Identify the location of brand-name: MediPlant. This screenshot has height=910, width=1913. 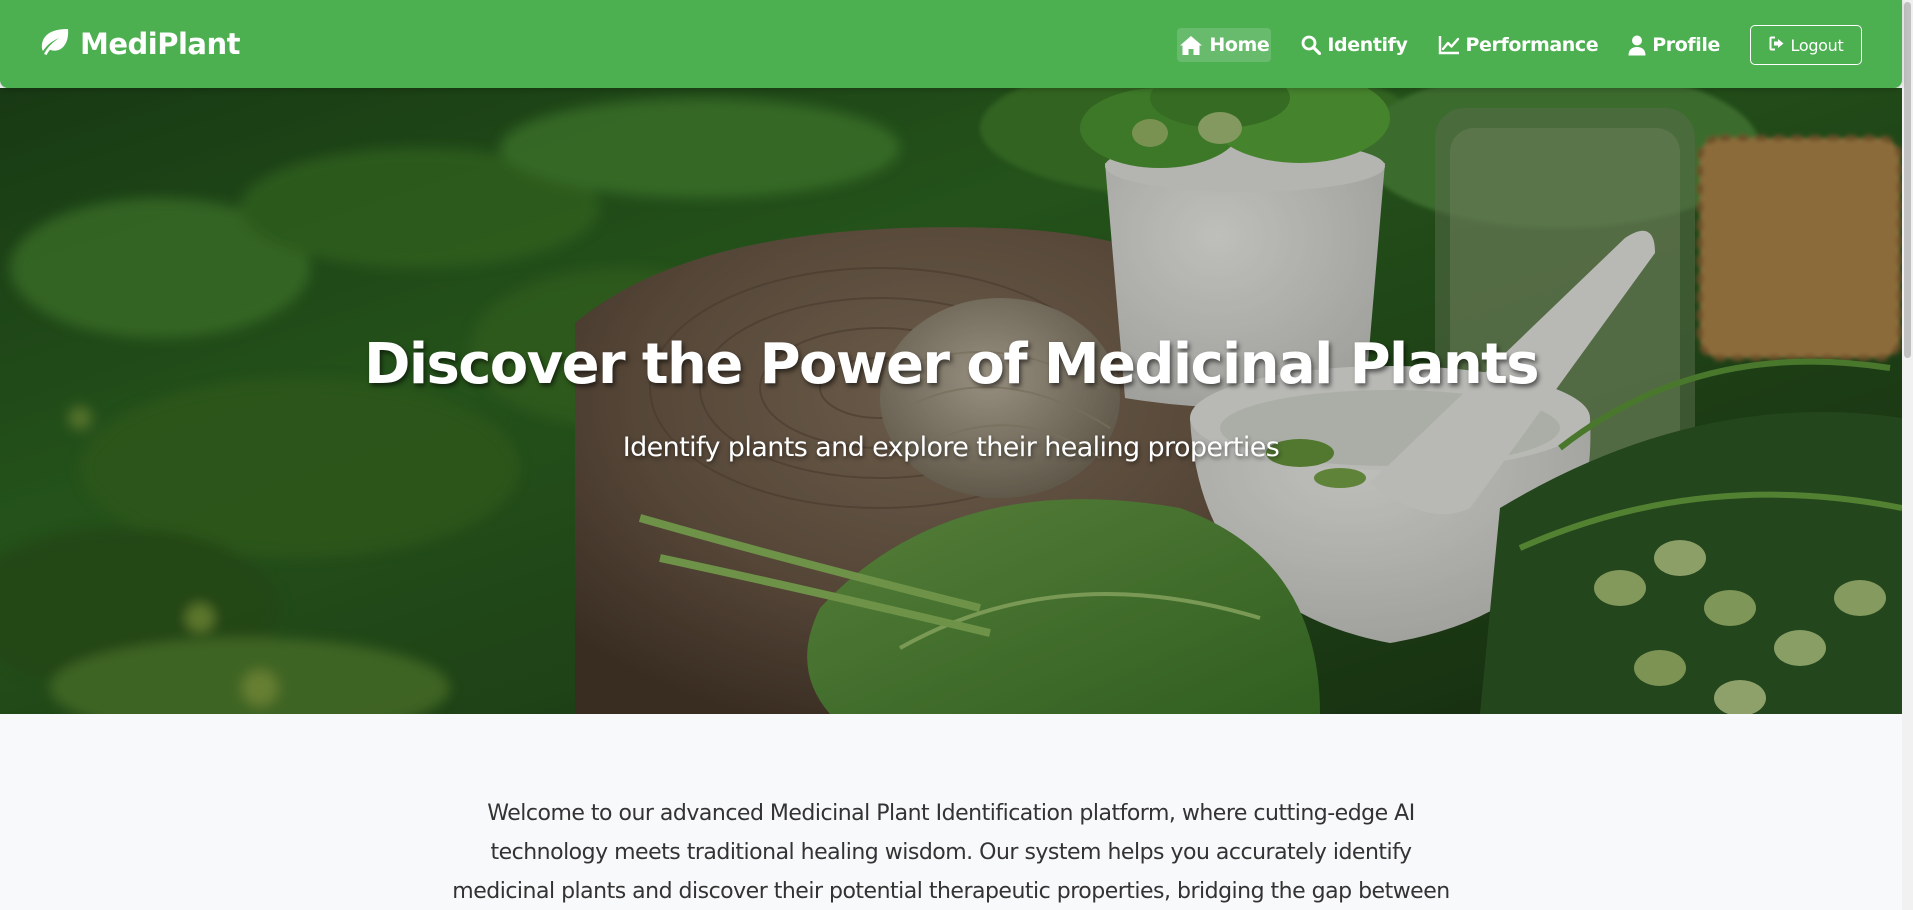
(160, 44).